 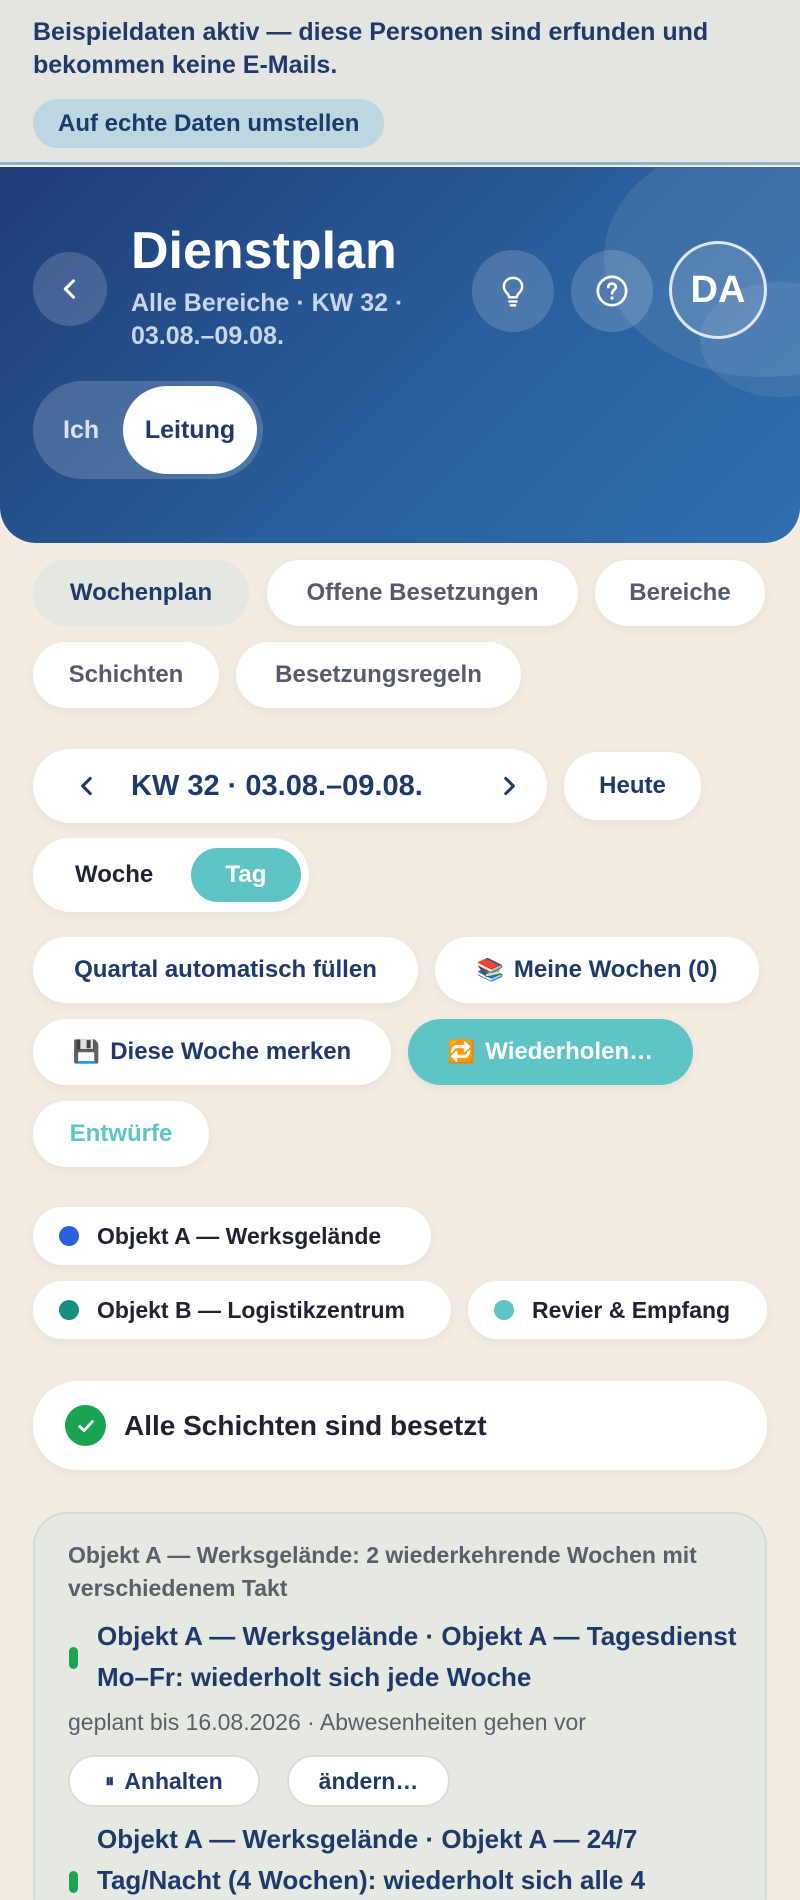 I want to click on legend-item-objekt-a: Objekt A — Werksgelände, so click(x=232, y=1236).